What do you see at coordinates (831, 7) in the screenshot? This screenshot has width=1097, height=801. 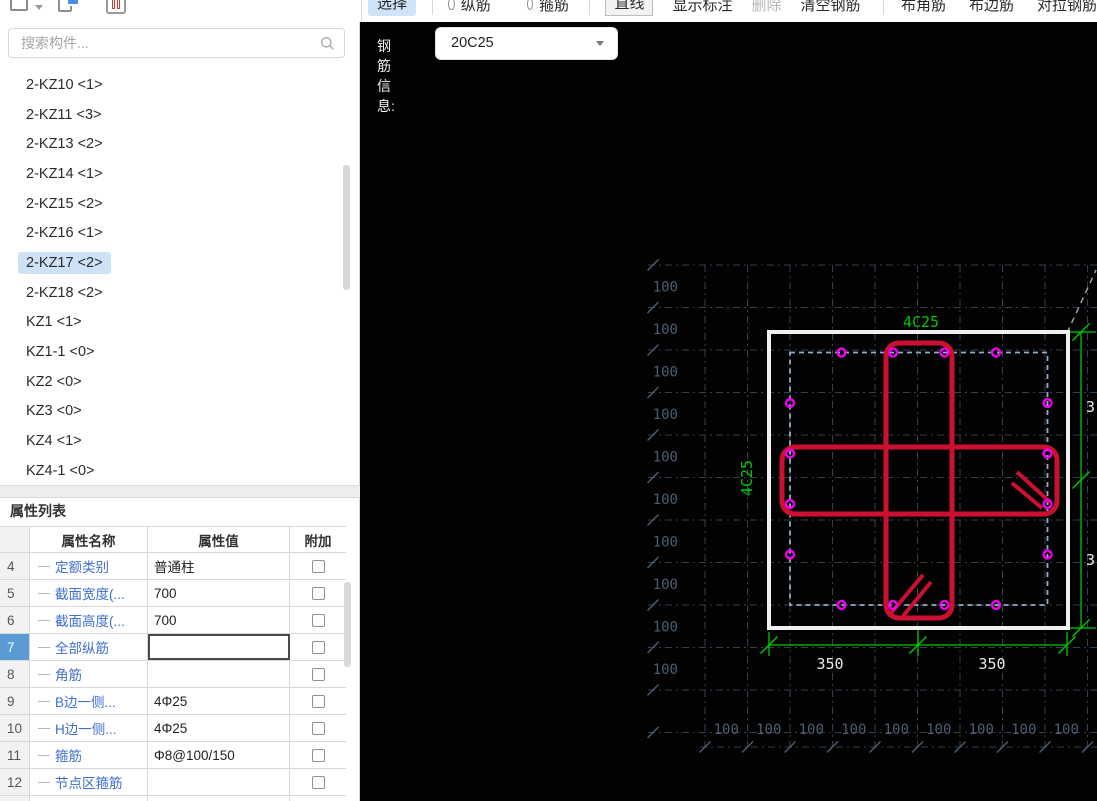 I see `tool-item: 清空钢筋` at bounding box center [831, 7].